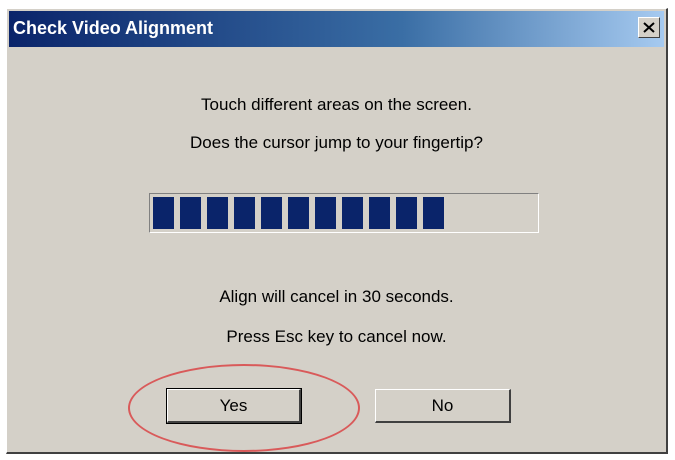  I want to click on instruction-line-2: Does the cursor jump to your fingertip?, so click(336, 142).